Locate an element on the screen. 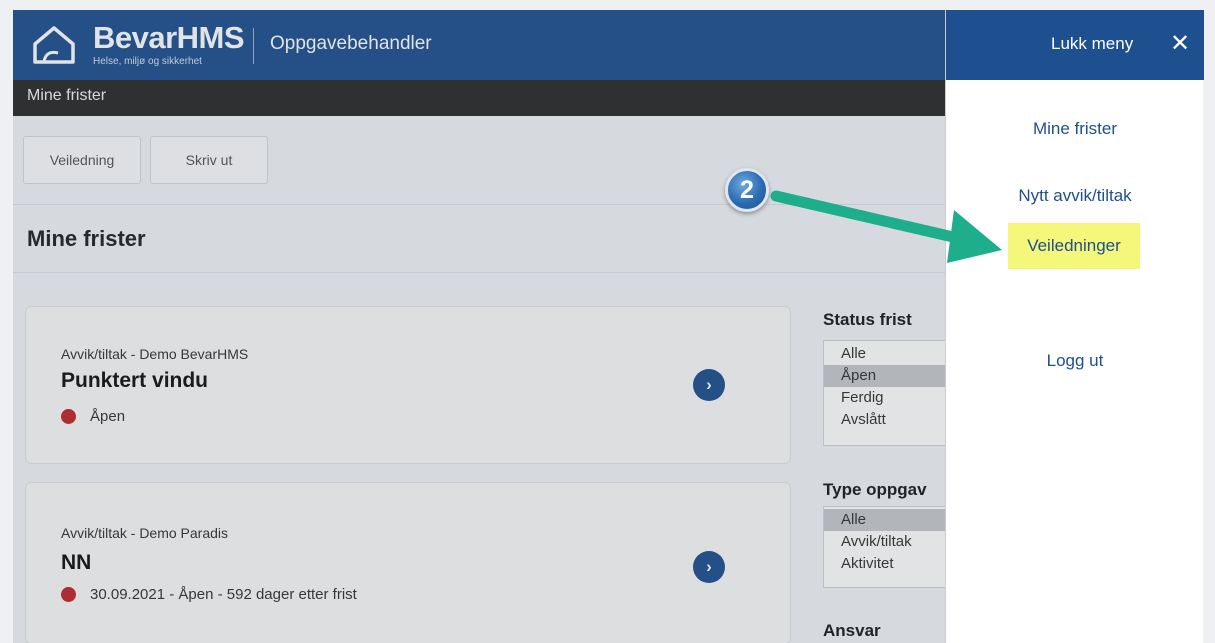 Image resolution: width=1215 pixels, height=643 pixels. type-filter-label: Type oppgav is located at coordinates (875, 489).